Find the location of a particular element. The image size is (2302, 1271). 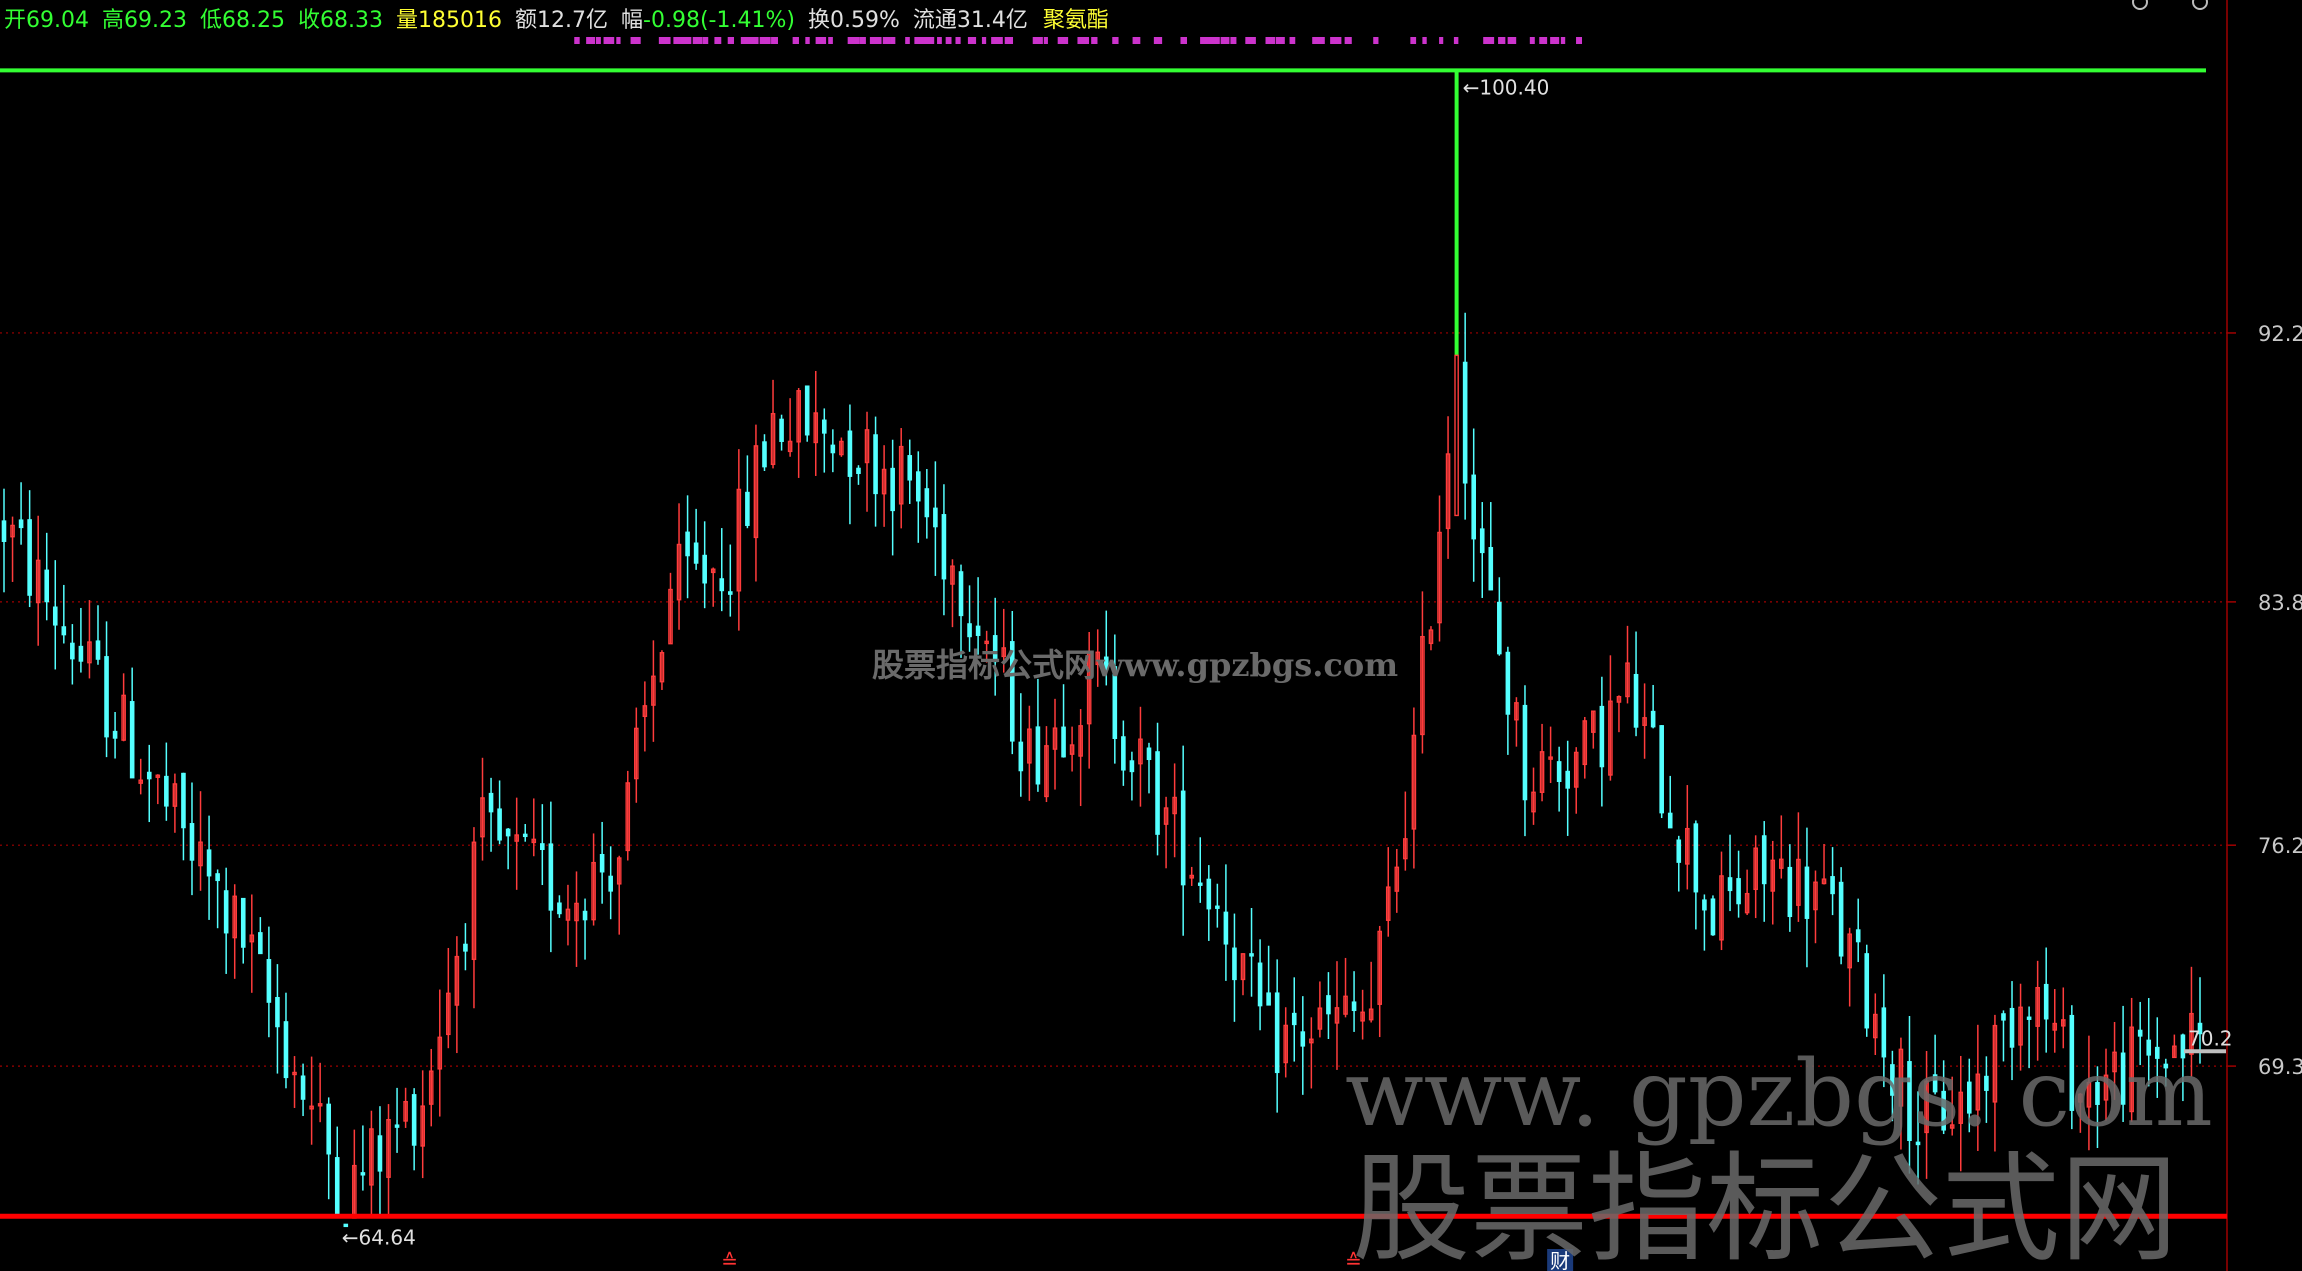

low-price-label: ←64.64 is located at coordinates (379, 1237).